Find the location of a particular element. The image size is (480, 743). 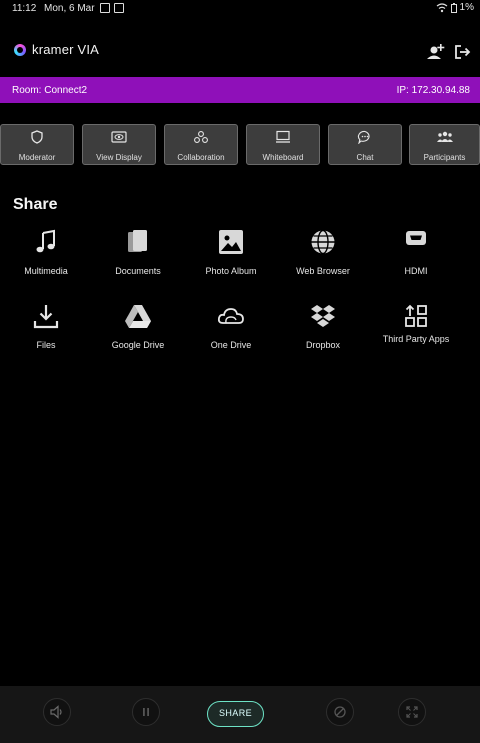

volume-button is located at coordinates (57, 712).